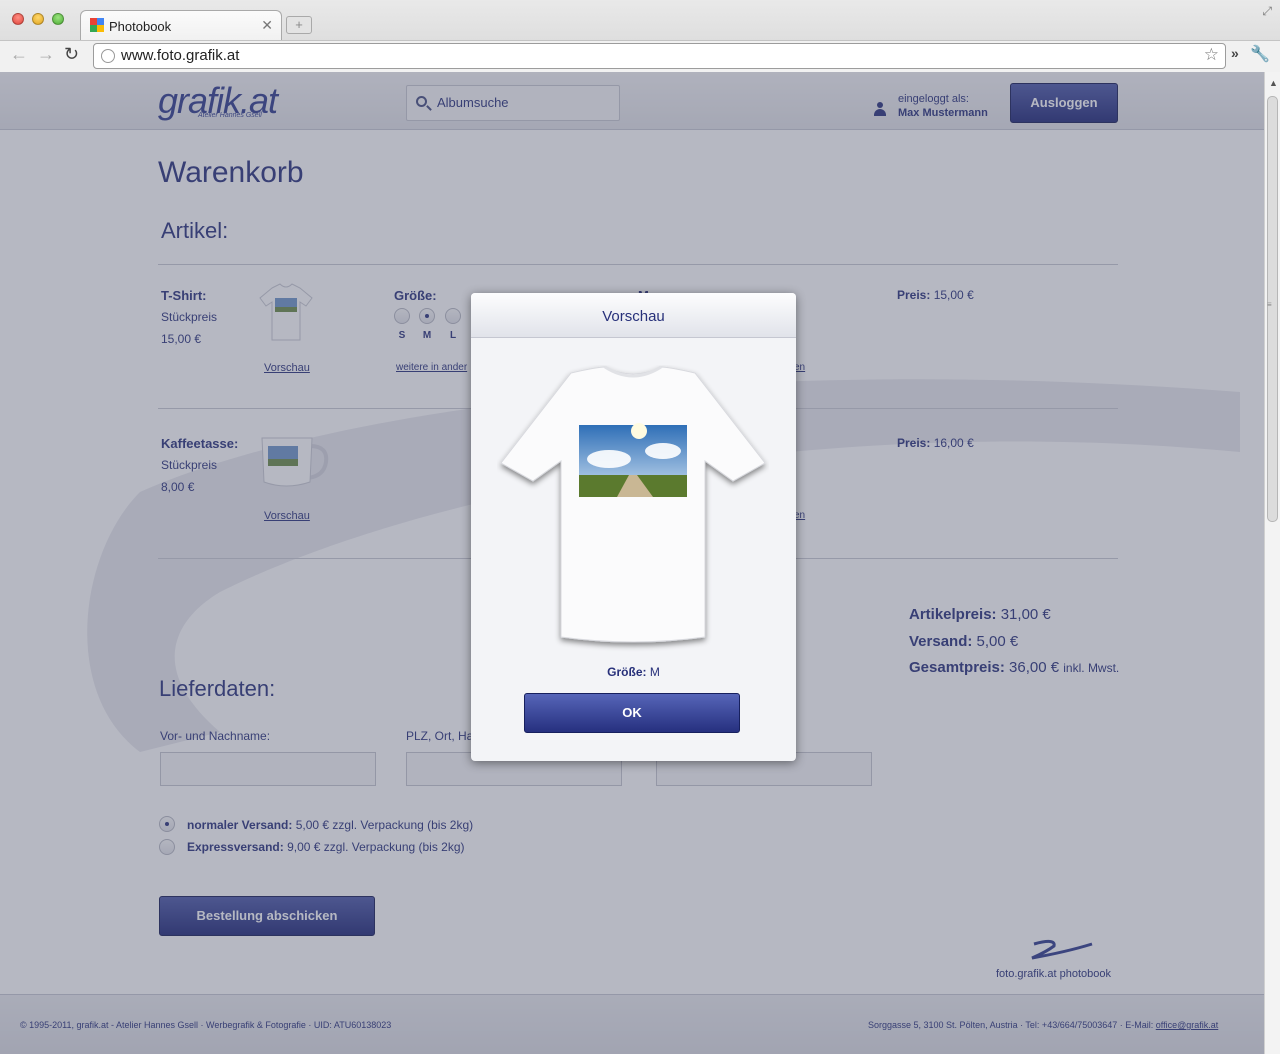 The width and height of the screenshot is (1280, 1054). What do you see at coordinates (1267, 11) in the screenshot?
I see `fullscreen-icon: ⤢` at bounding box center [1267, 11].